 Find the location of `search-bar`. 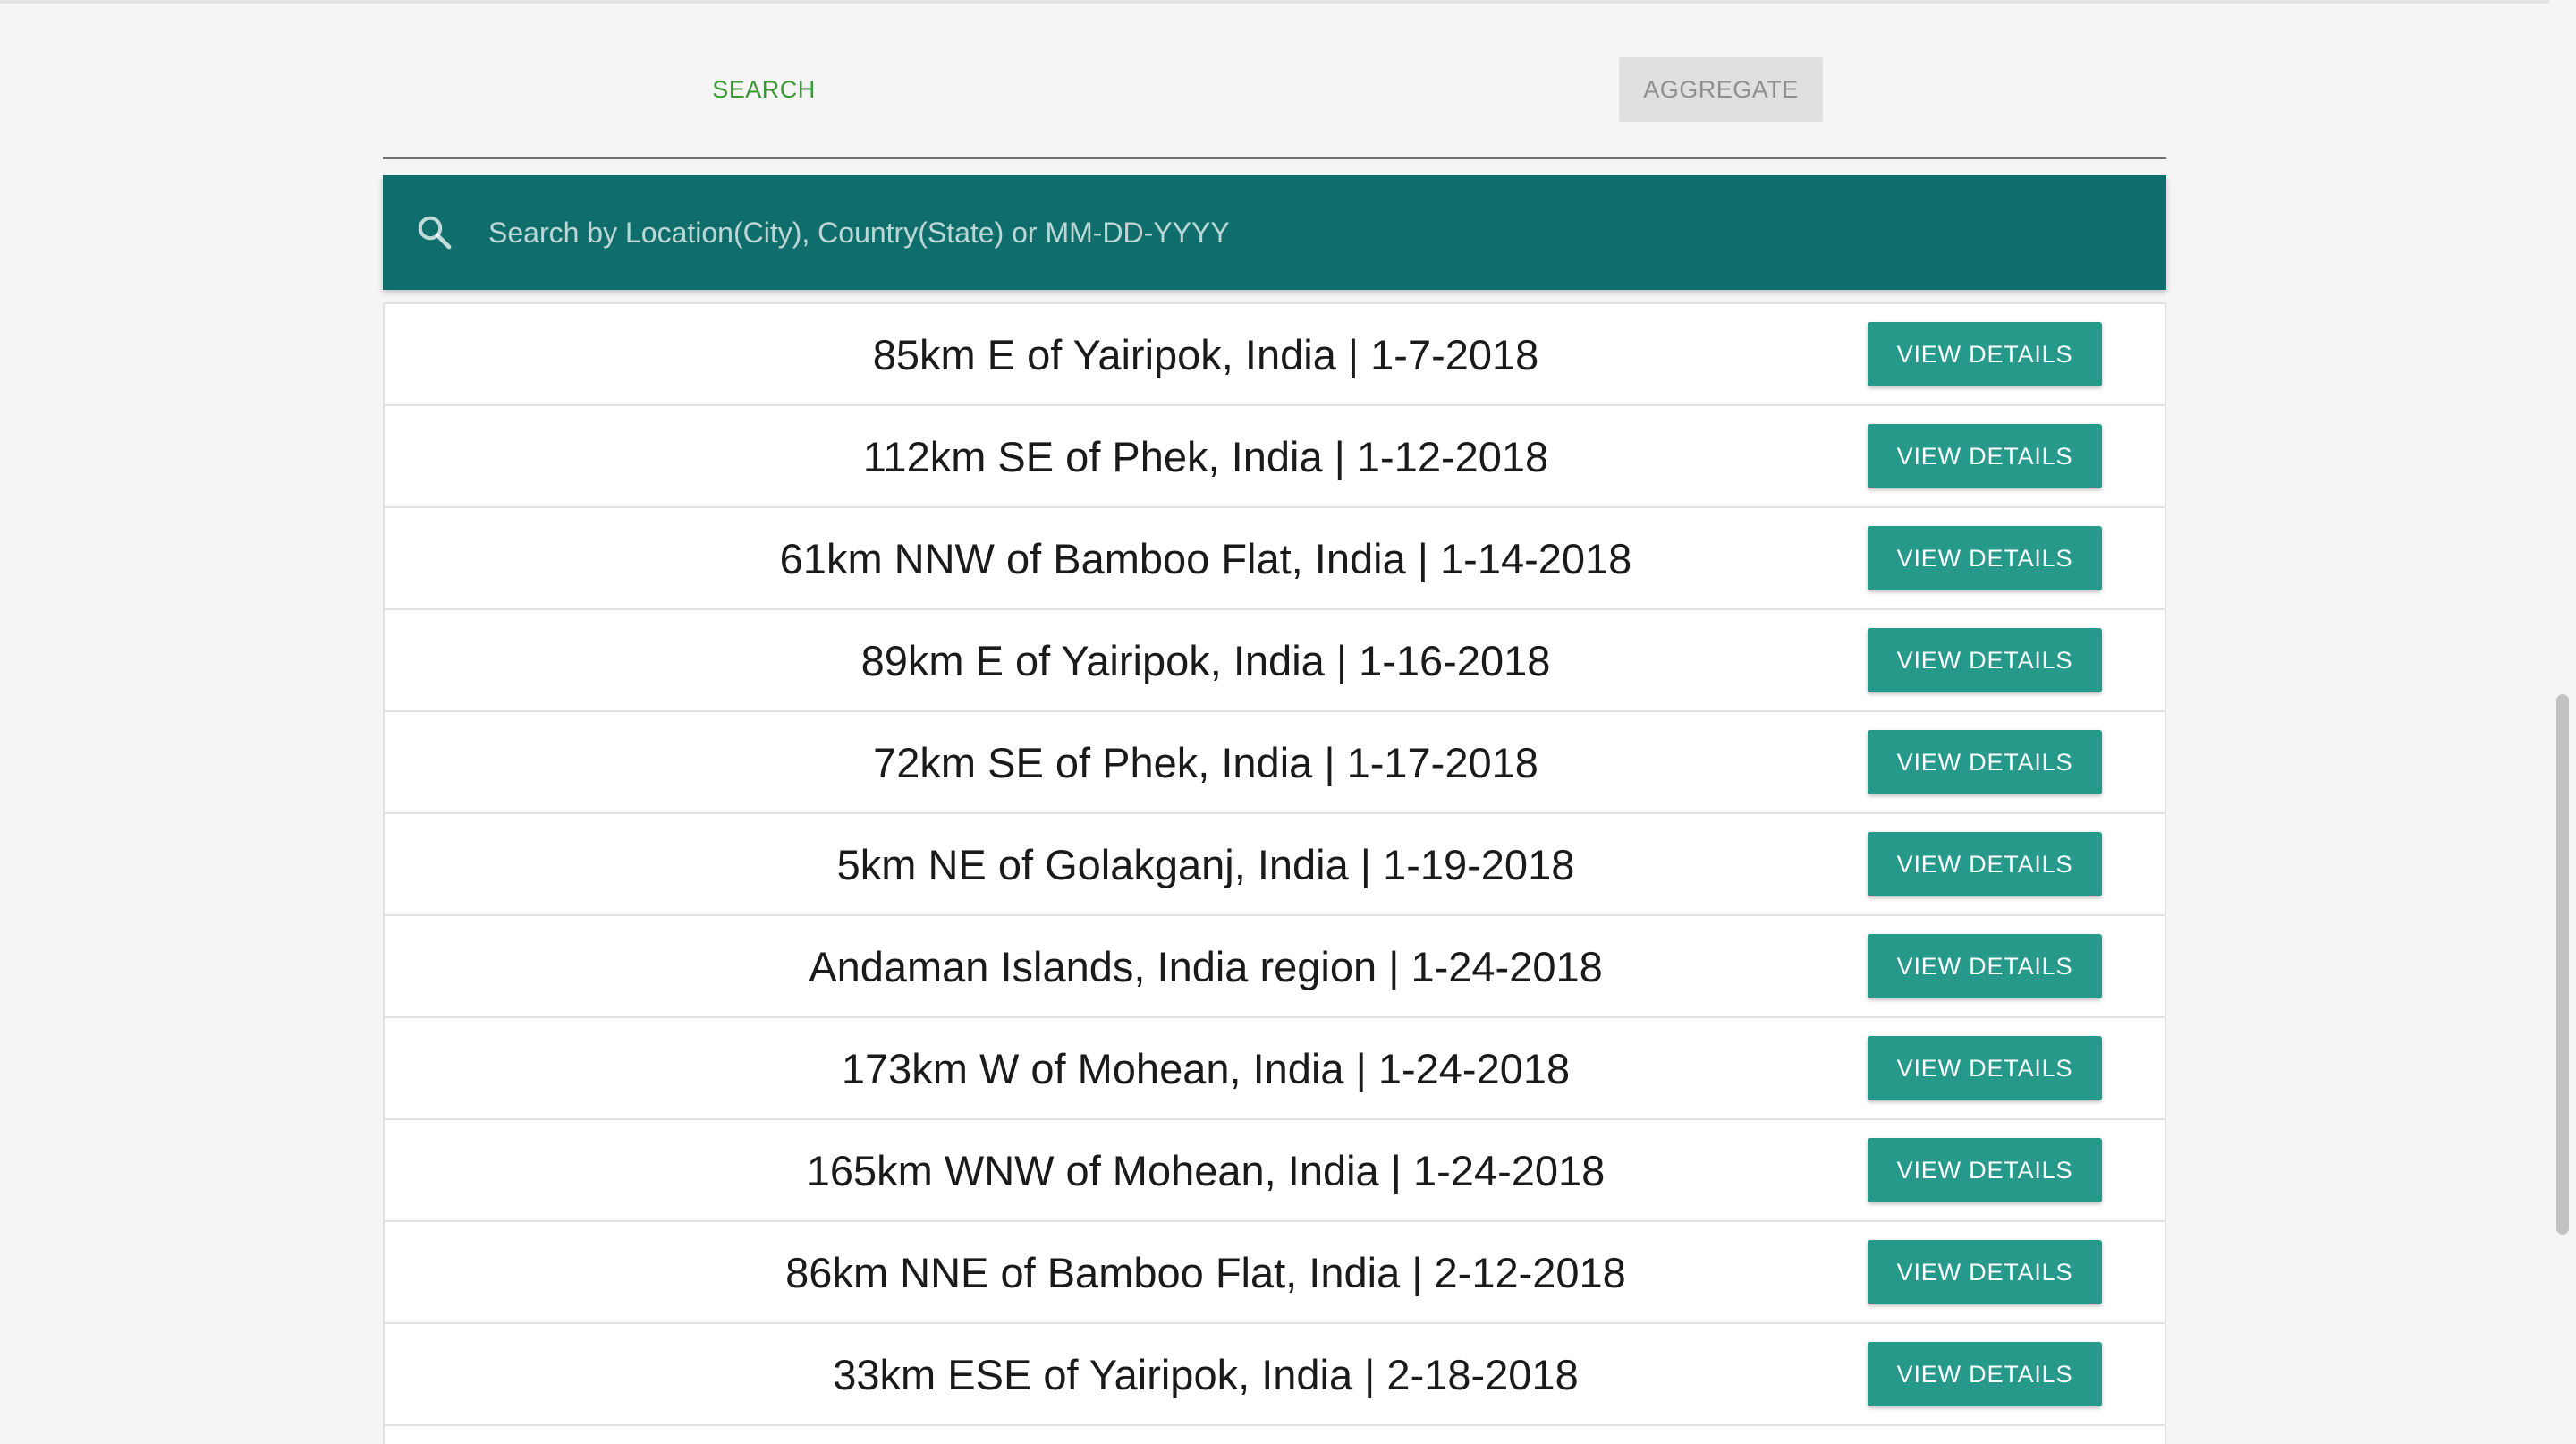

search-bar is located at coordinates (1274, 233).